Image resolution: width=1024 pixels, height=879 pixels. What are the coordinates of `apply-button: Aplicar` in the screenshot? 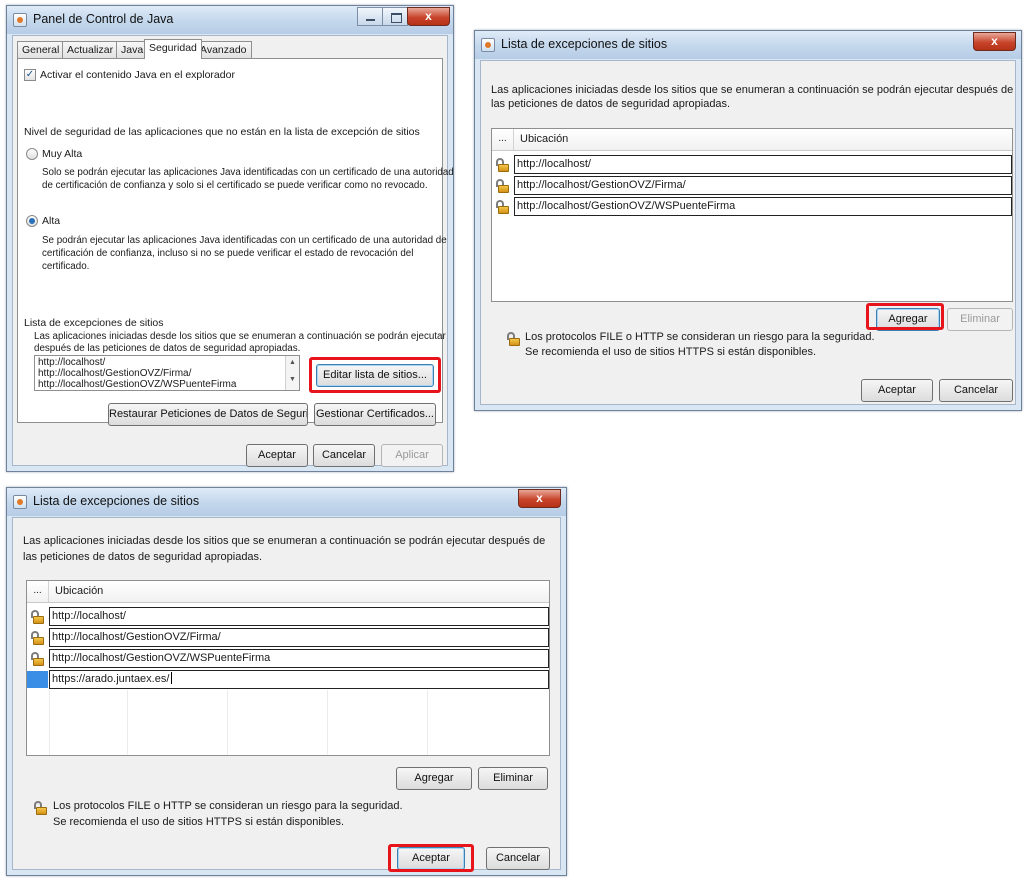 It's located at (412, 455).